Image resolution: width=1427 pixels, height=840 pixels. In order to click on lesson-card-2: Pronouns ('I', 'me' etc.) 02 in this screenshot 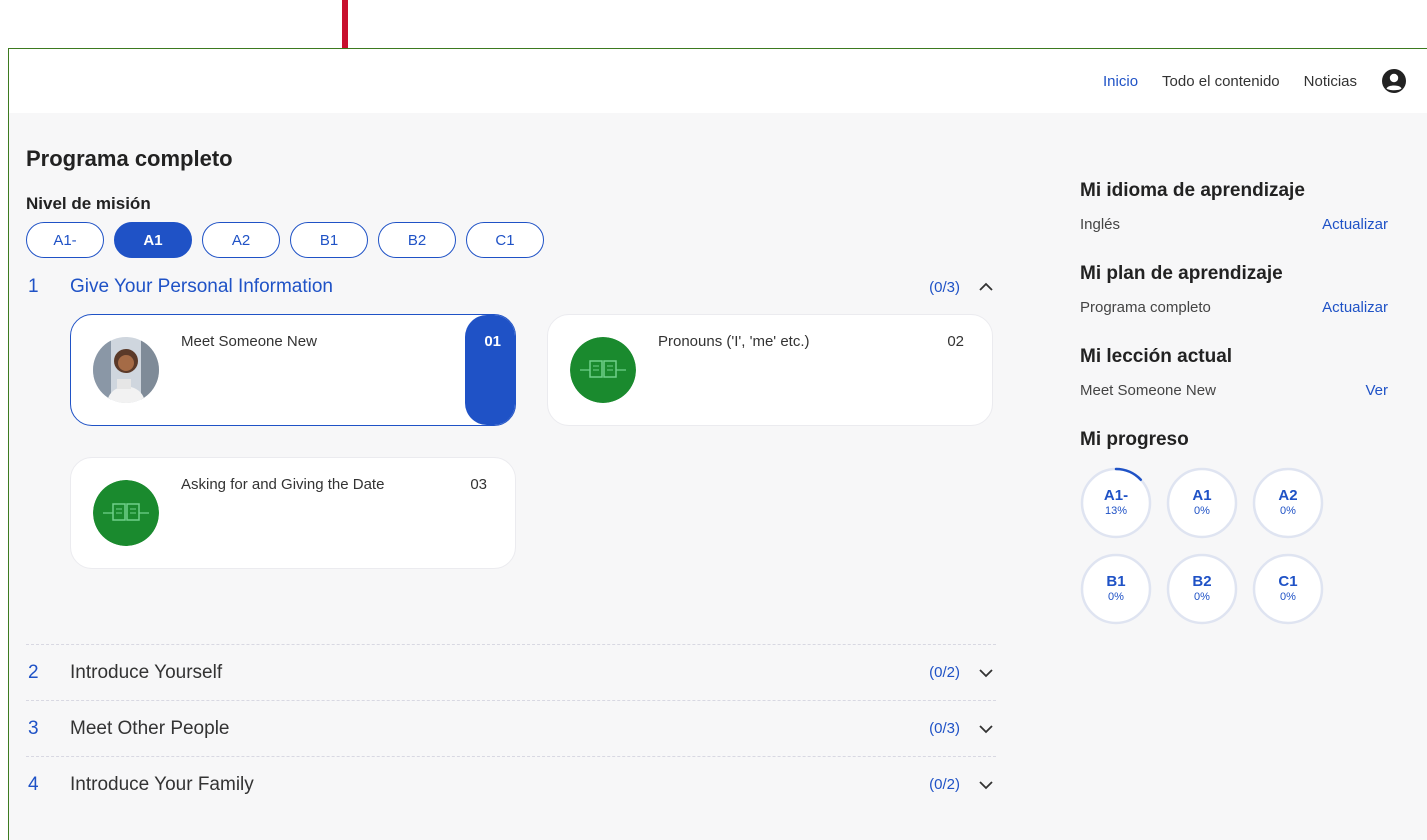, I will do `click(770, 370)`.